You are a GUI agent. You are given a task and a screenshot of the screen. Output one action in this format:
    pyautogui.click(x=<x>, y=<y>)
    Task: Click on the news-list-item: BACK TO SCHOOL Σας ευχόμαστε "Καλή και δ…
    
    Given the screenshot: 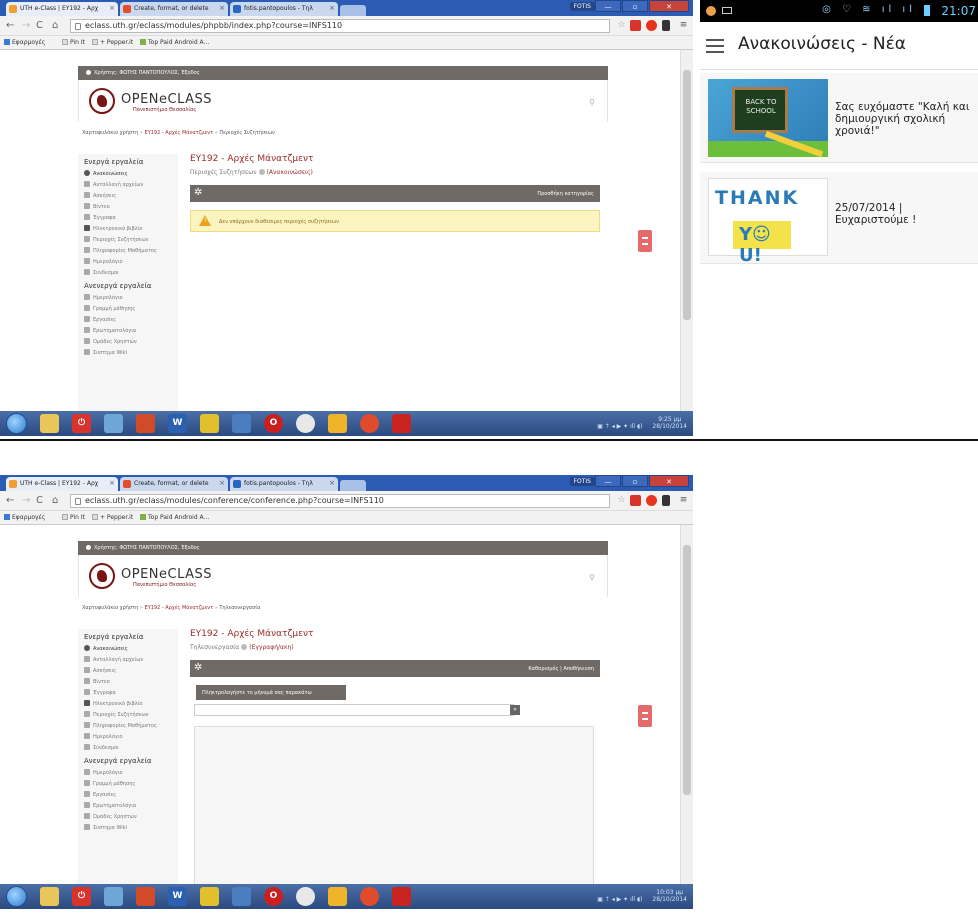 What is the action you would take?
    pyautogui.click(x=839, y=118)
    